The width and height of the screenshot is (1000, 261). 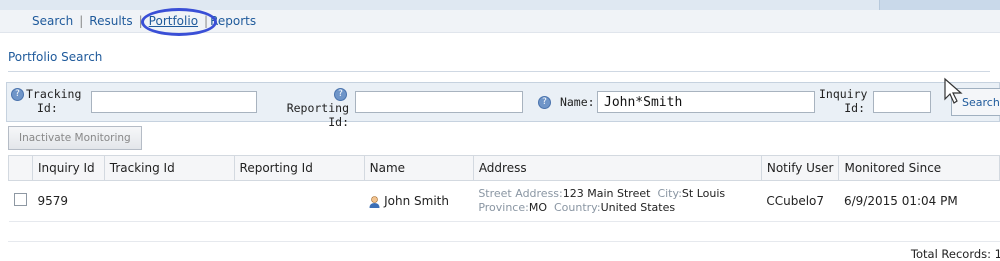 I want to click on tracking-id-label: ? Tracking Id:, so click(x=46, y=101).